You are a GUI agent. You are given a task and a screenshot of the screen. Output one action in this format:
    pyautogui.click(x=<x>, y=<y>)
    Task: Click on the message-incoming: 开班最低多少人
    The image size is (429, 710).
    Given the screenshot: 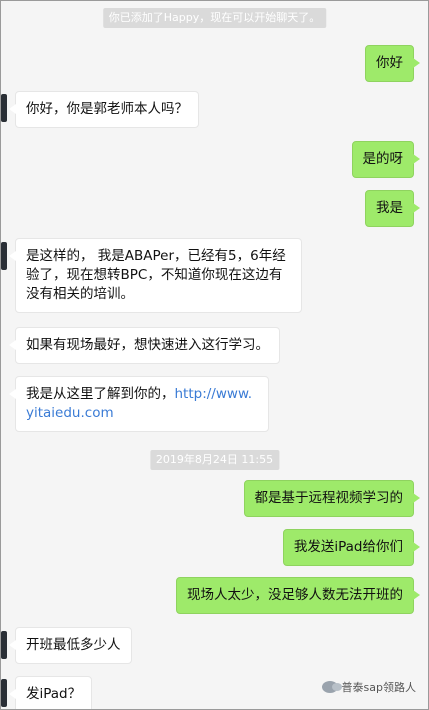 What is the action you would take?
    pyautogui.click(x=70, y=645)
    